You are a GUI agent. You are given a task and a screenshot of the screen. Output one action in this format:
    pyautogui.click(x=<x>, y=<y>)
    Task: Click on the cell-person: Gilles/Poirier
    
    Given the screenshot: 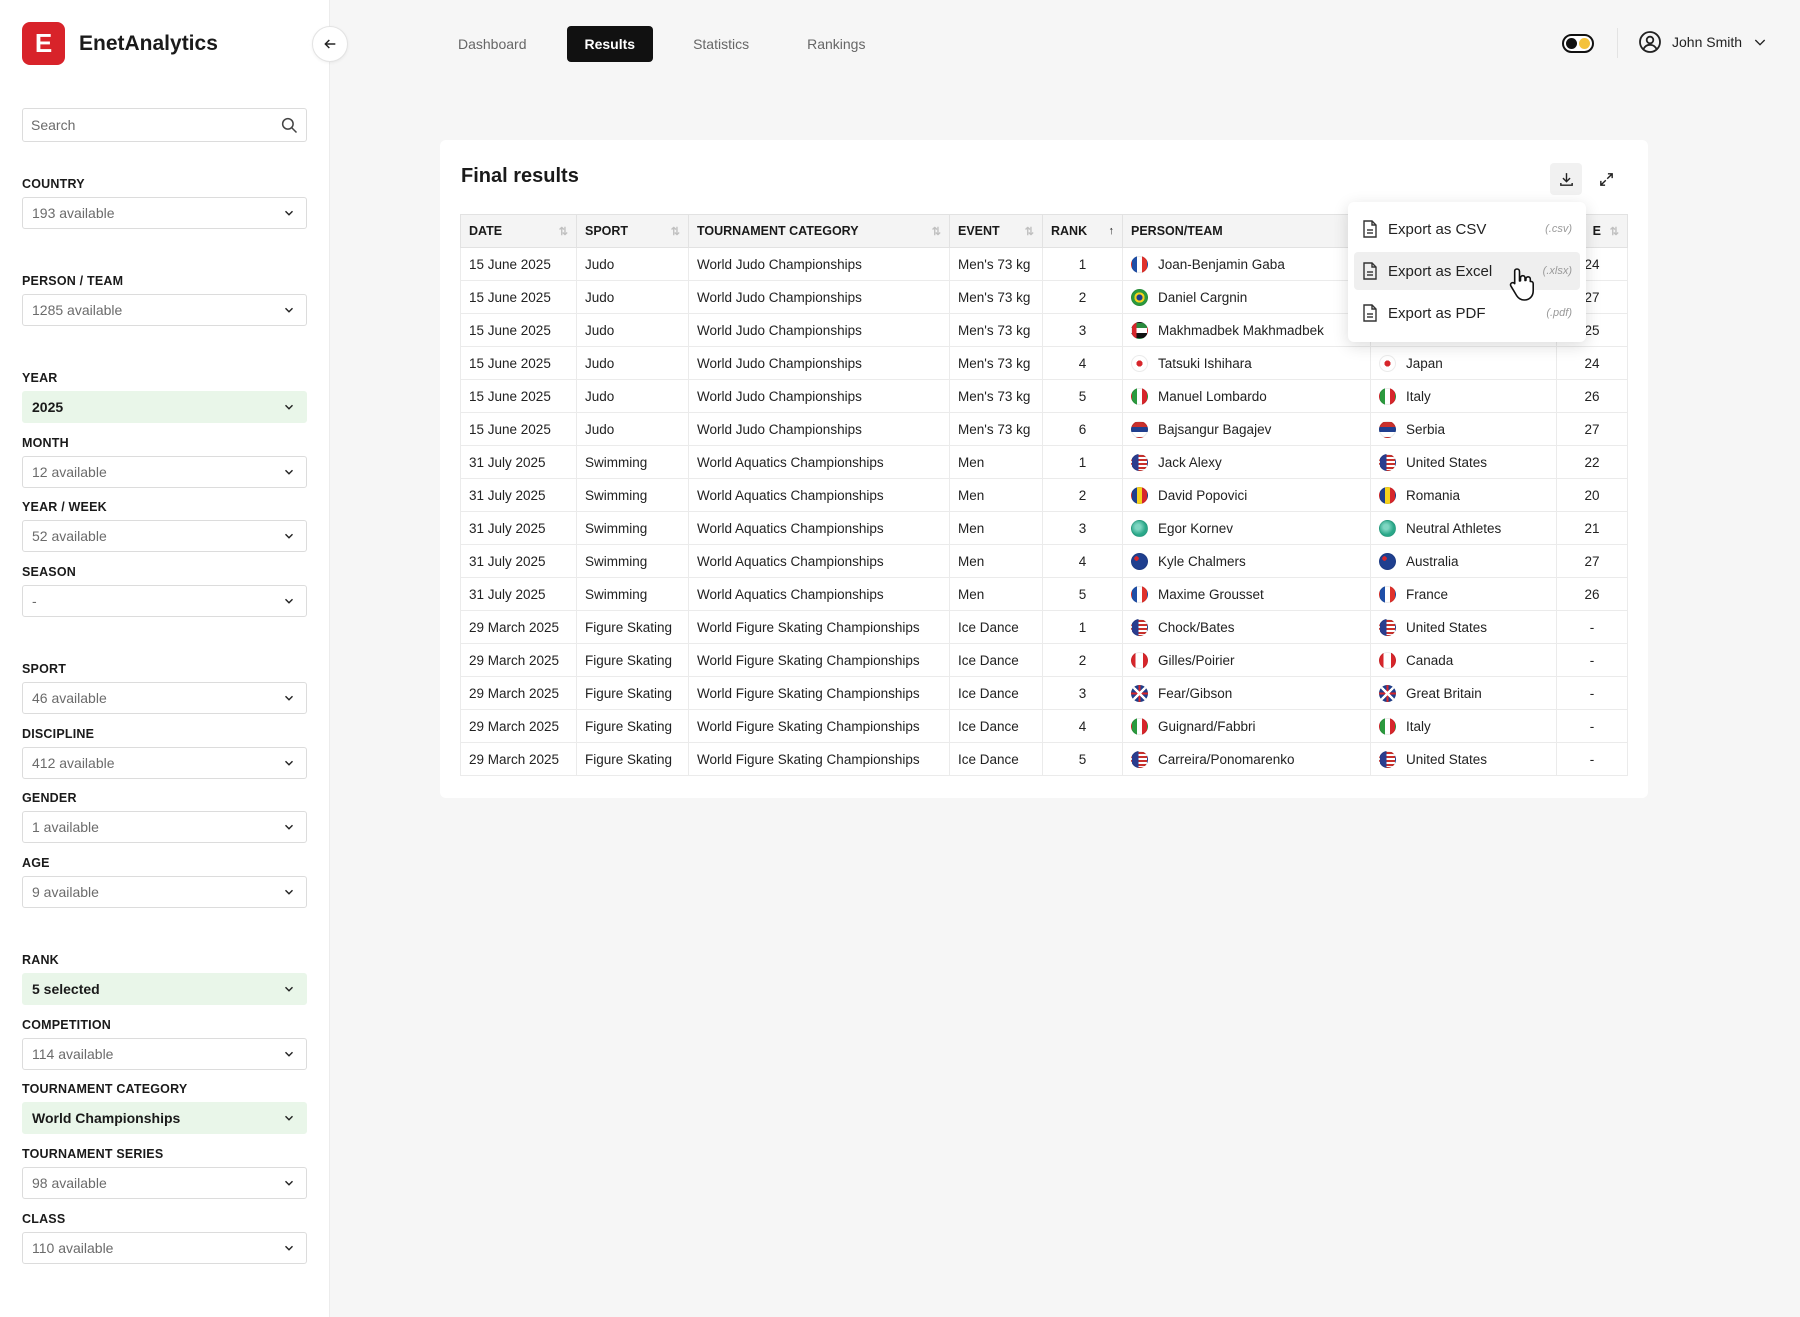 What is the action you would take?
    pyautogui.click(x=1246, y=660)
    